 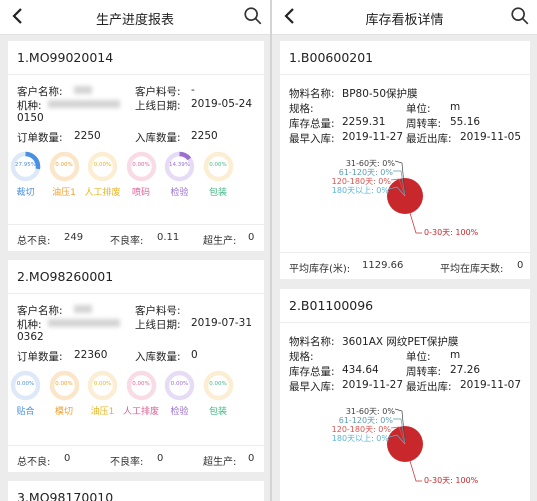 I want to click on defect-rate-value: 0.11, so click(x=168, y=237).